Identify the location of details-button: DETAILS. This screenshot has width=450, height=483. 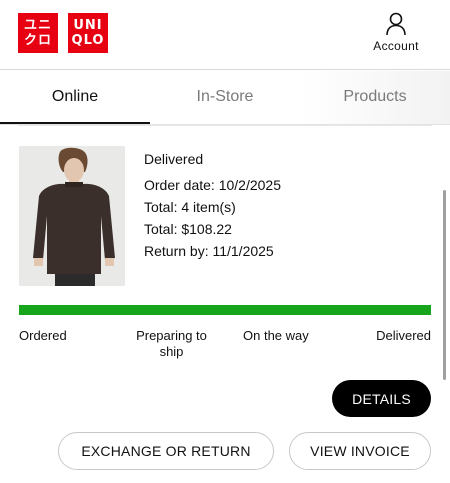
(381, 398).